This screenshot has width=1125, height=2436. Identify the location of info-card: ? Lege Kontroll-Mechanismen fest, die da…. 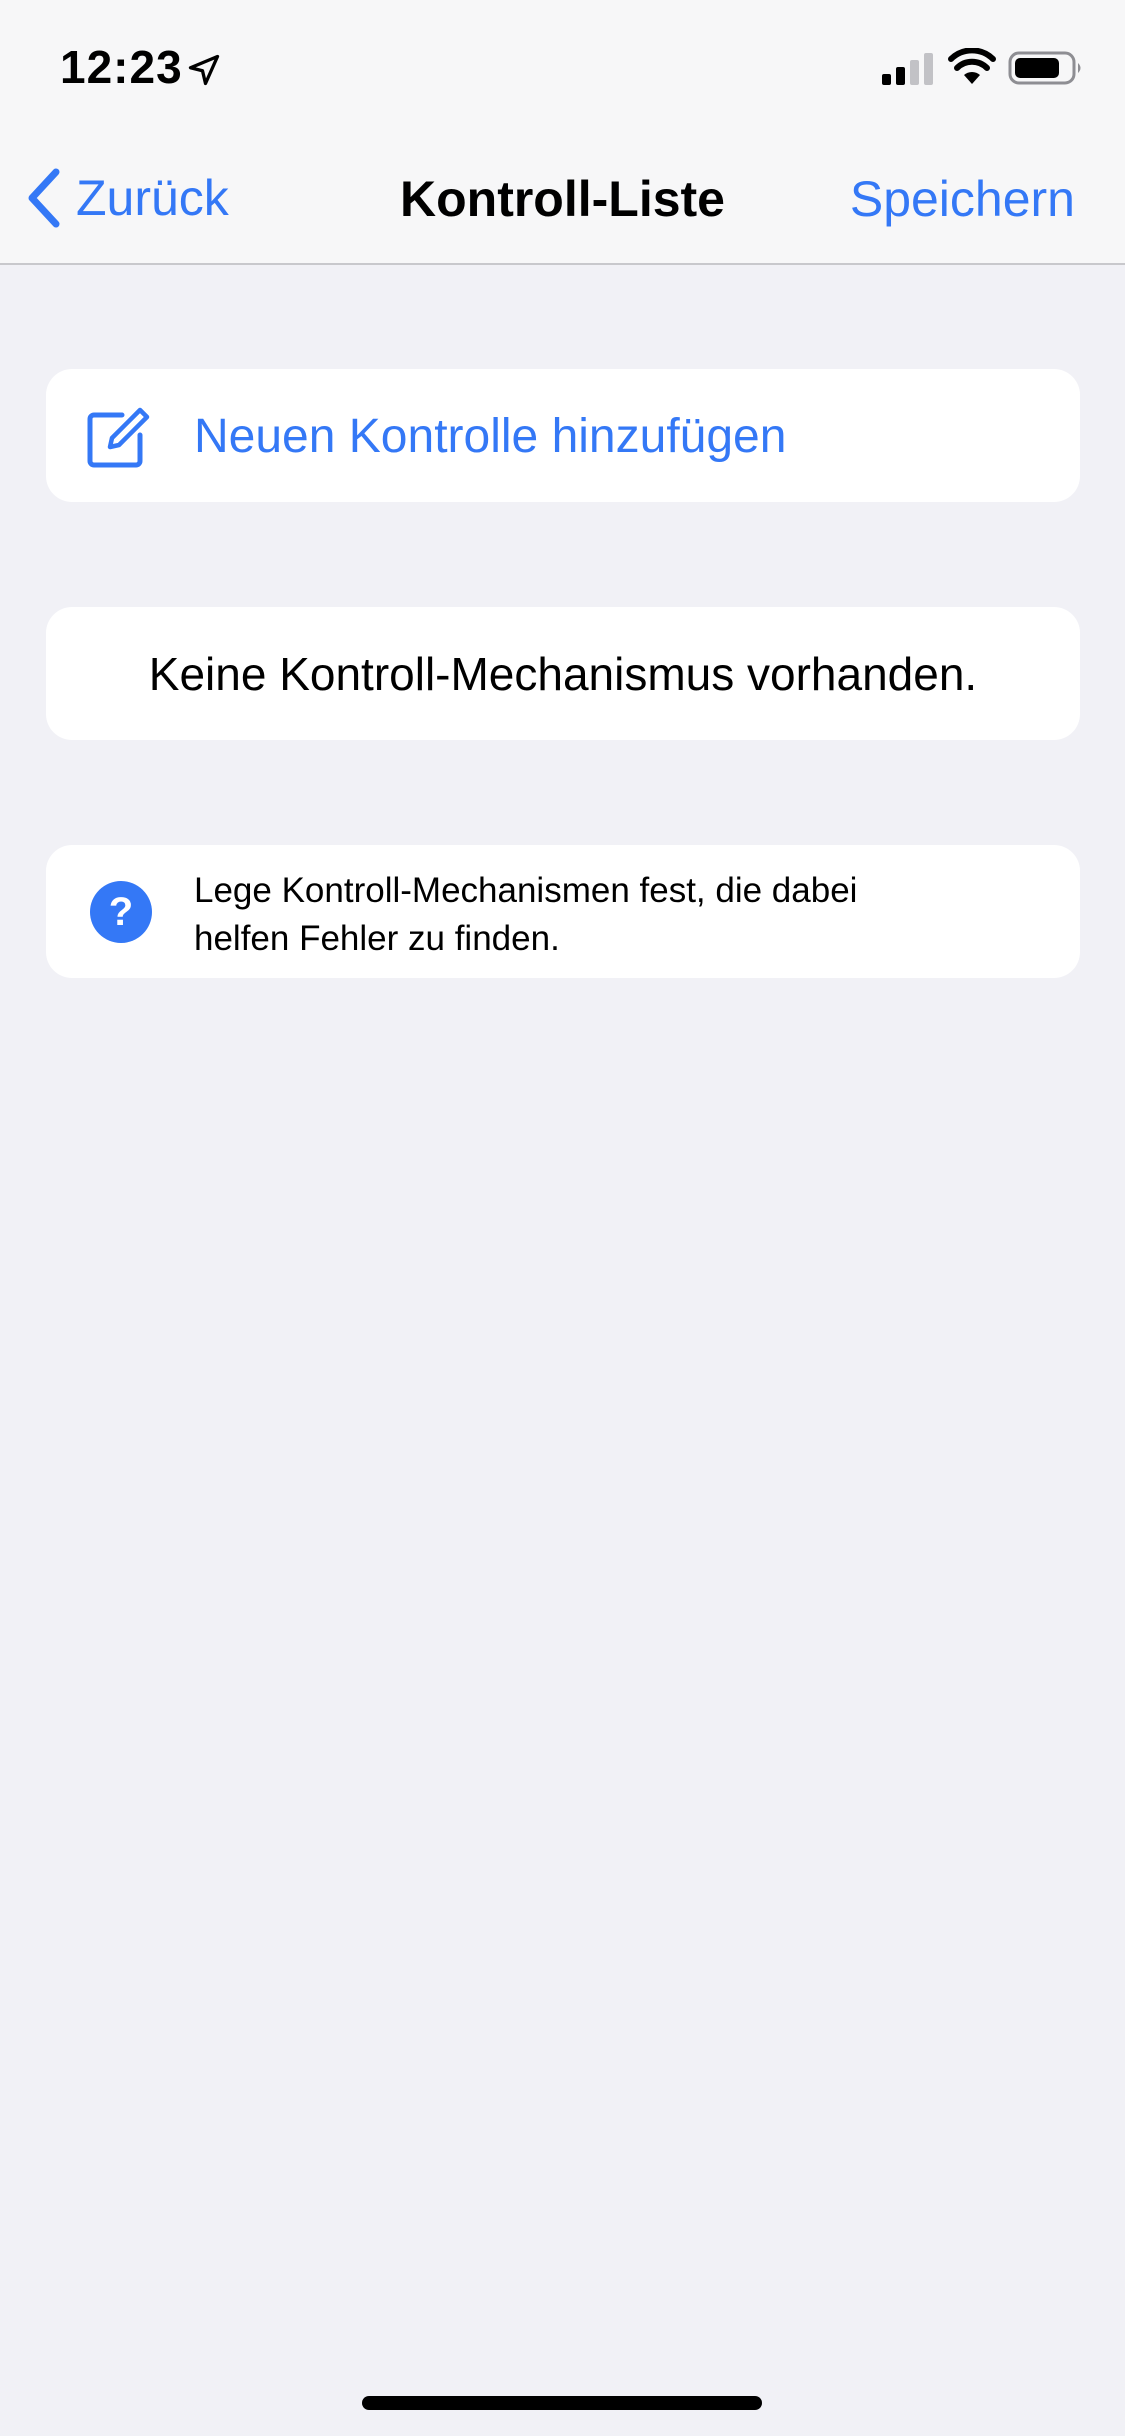
(563, 911).